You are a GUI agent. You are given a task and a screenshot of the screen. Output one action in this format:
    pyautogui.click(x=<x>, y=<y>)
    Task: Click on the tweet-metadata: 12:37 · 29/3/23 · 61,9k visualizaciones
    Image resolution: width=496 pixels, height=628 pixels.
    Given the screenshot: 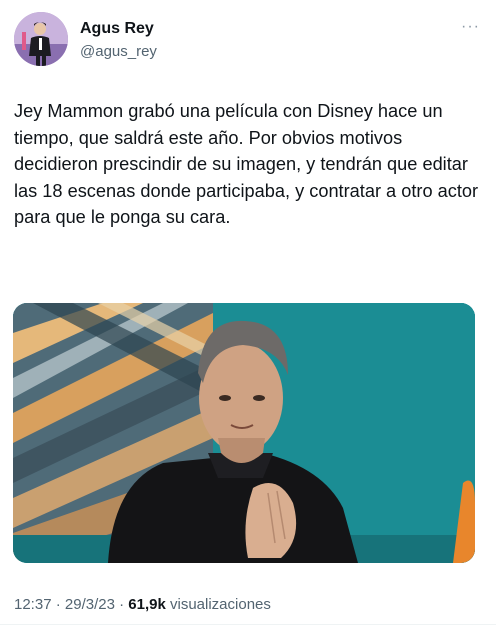 What is the action you would take?
    pyautogui.click(x=142, y=604)
    